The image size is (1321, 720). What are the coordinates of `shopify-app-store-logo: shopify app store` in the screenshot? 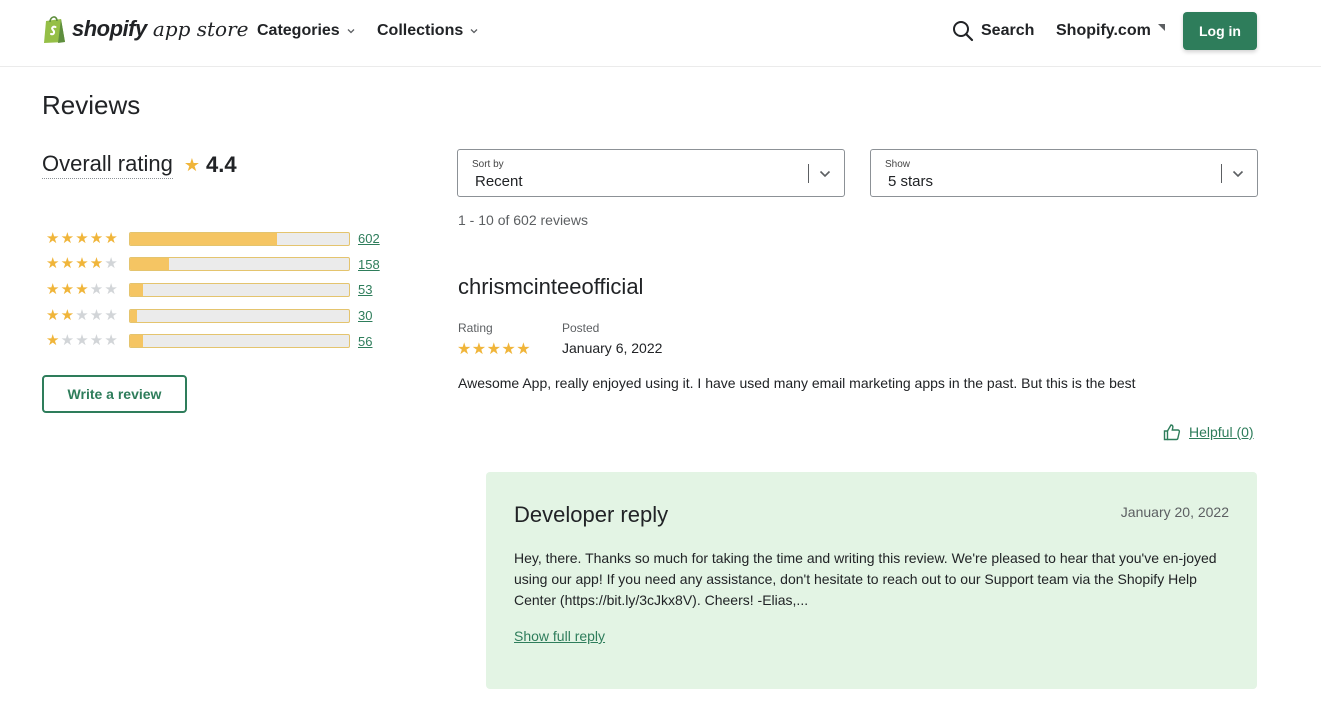 It's located at (145, 29).